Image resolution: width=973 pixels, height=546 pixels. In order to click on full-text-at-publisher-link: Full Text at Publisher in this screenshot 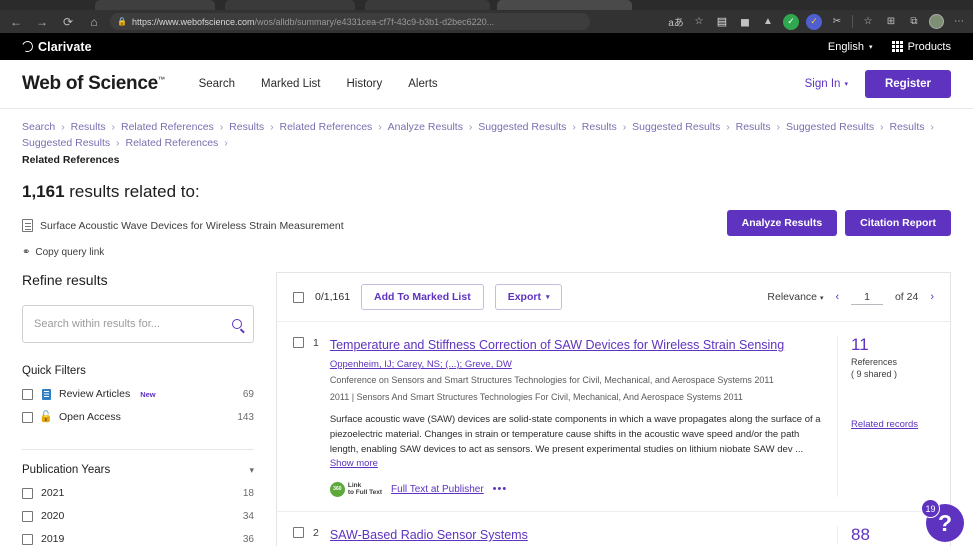, I will do `click(437, 489)`.